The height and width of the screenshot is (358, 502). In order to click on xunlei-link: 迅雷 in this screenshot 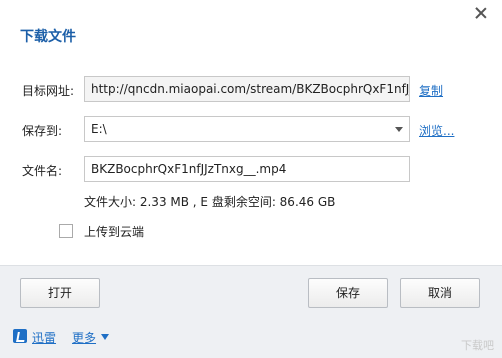, I will do `click(44, 337)`.